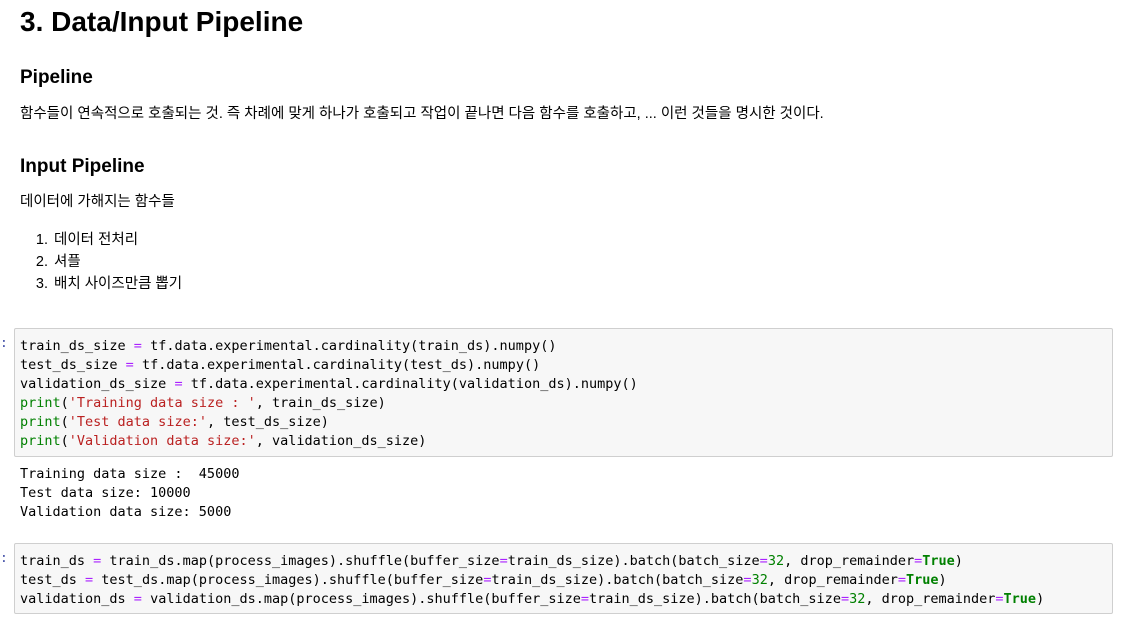 Image resolution: width=1132 pixels, height=620 pixels. I want to click on pipeline-heading: Pipeline, so click(56, 77).